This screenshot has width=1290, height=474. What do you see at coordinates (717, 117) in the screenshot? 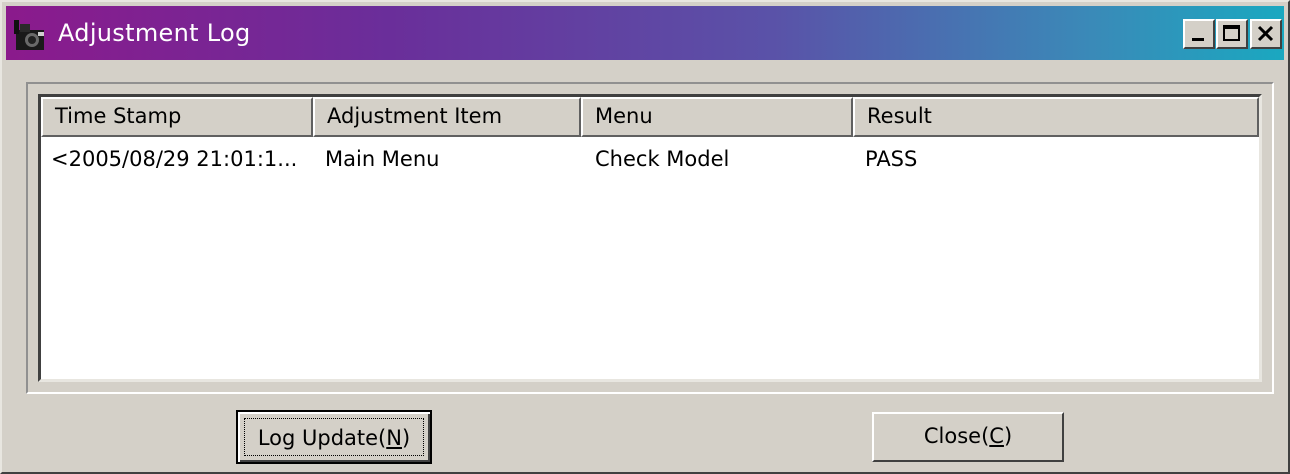
I see `column-header-menu: Menu` at bounding box center [717, 117].